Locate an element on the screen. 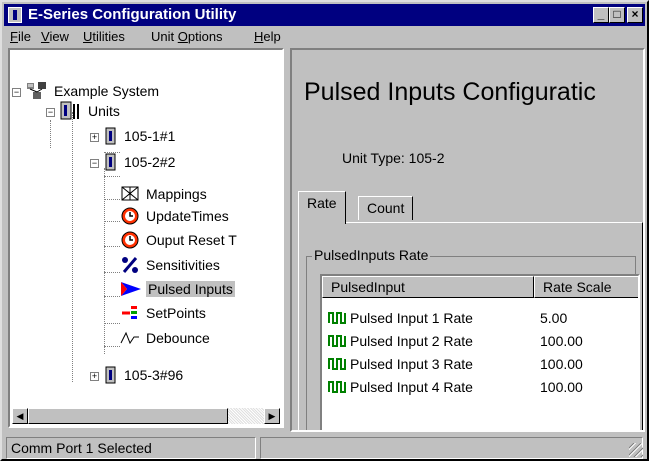  column-header-pulsed-input: PulsedInput is located at coordinates (428, 287).